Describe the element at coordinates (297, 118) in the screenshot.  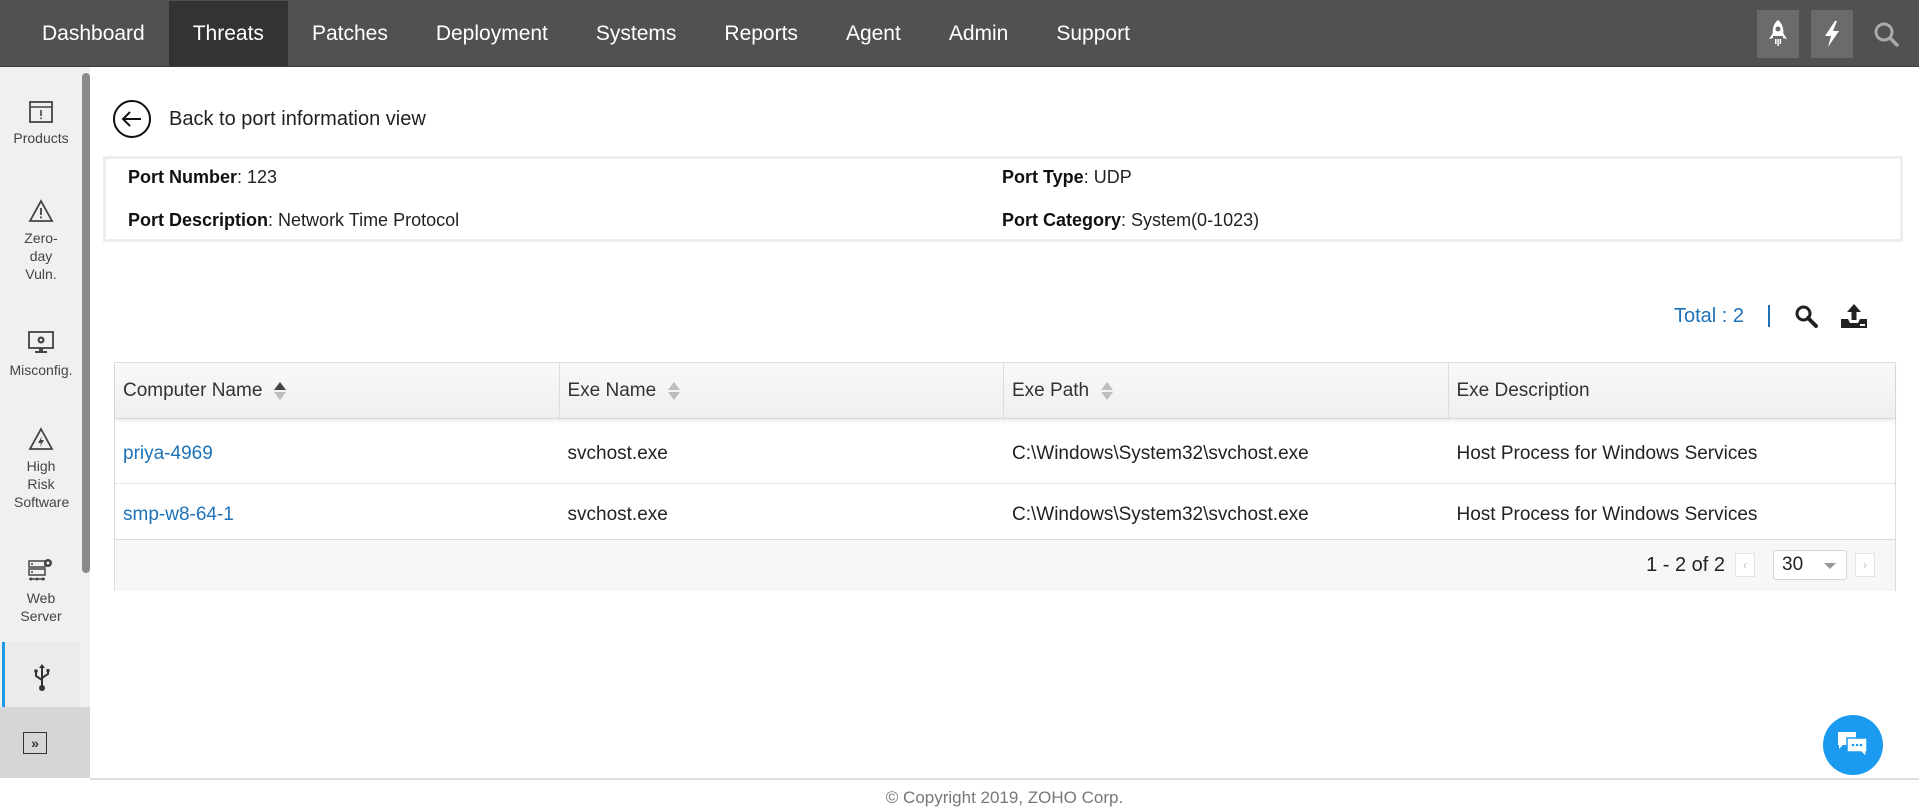
I see `back-link-label: Back to port information view` at that location.